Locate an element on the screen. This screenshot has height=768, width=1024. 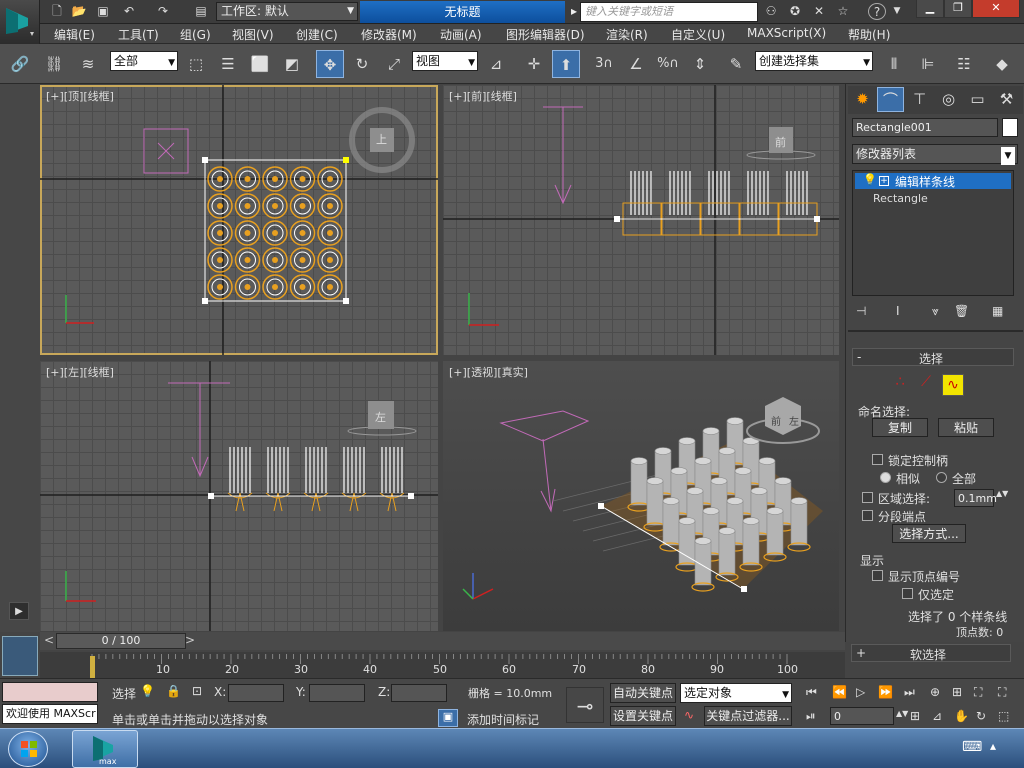
taskbar-3dsmax: max is located at coordinates (105, 749).